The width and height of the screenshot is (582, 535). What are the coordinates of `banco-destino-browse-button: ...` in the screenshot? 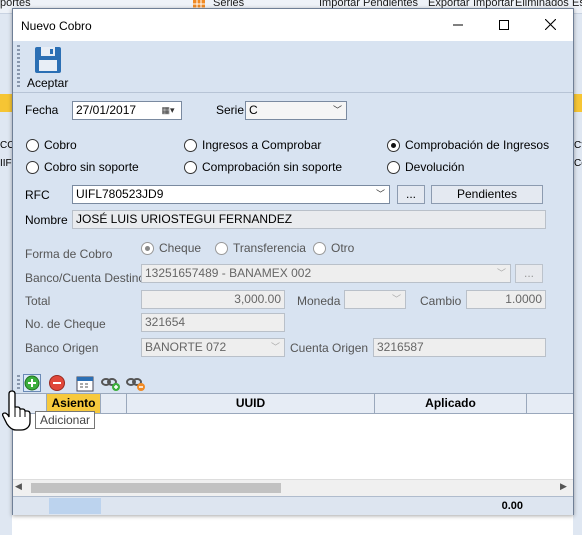 It's located at (529, 273).